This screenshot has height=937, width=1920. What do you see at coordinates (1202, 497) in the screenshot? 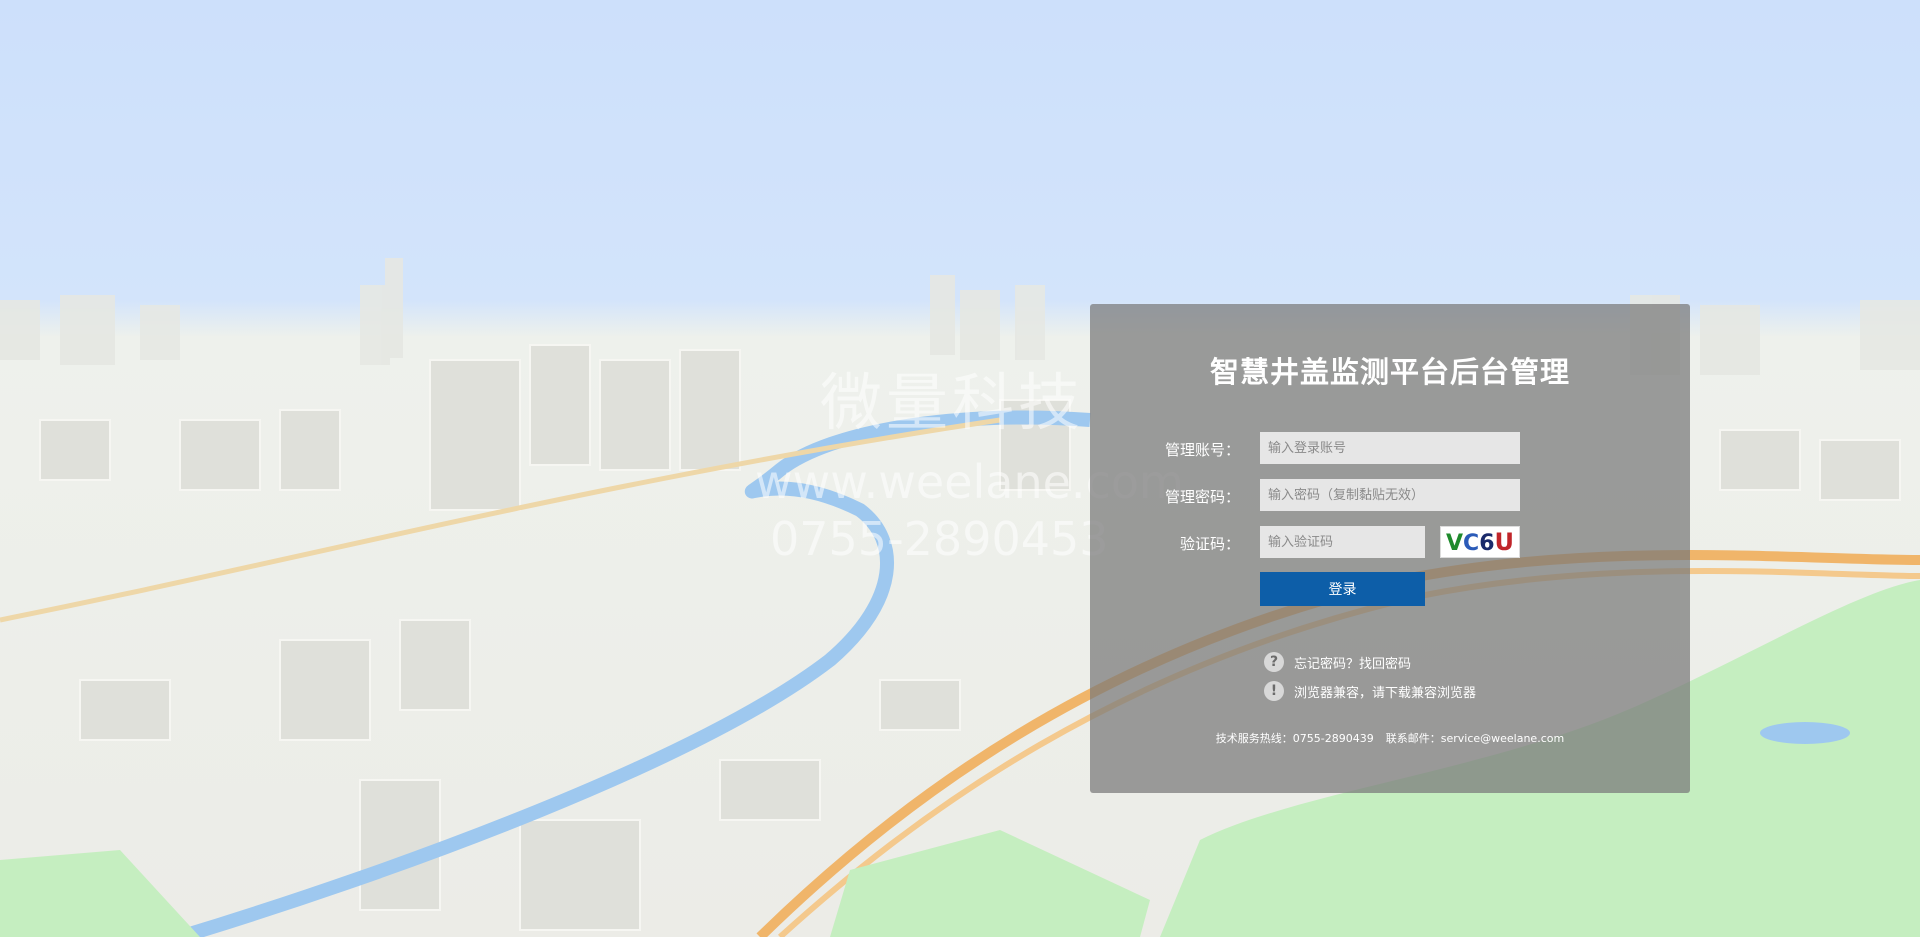
I see `password-label: 管理密码：` at bounding box center [1202, 497].